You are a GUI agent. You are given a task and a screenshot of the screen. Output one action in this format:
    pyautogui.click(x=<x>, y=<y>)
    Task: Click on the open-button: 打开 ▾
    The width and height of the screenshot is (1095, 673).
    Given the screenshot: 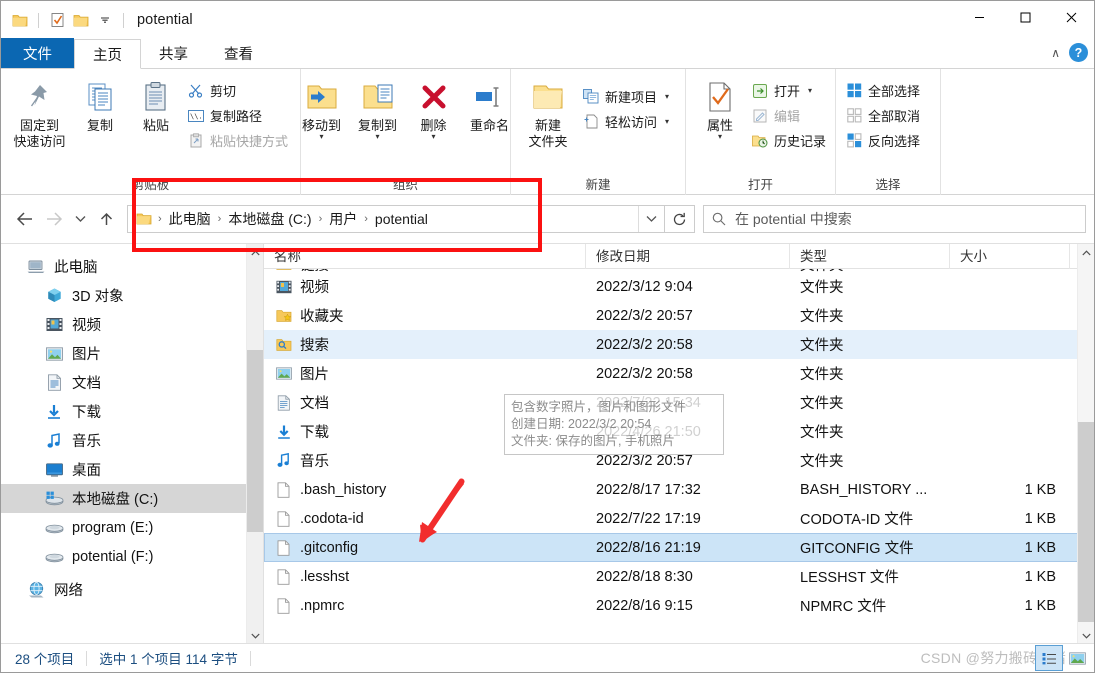 What is the action you would take?
    pyautogui.click(x=790, y=90)
    